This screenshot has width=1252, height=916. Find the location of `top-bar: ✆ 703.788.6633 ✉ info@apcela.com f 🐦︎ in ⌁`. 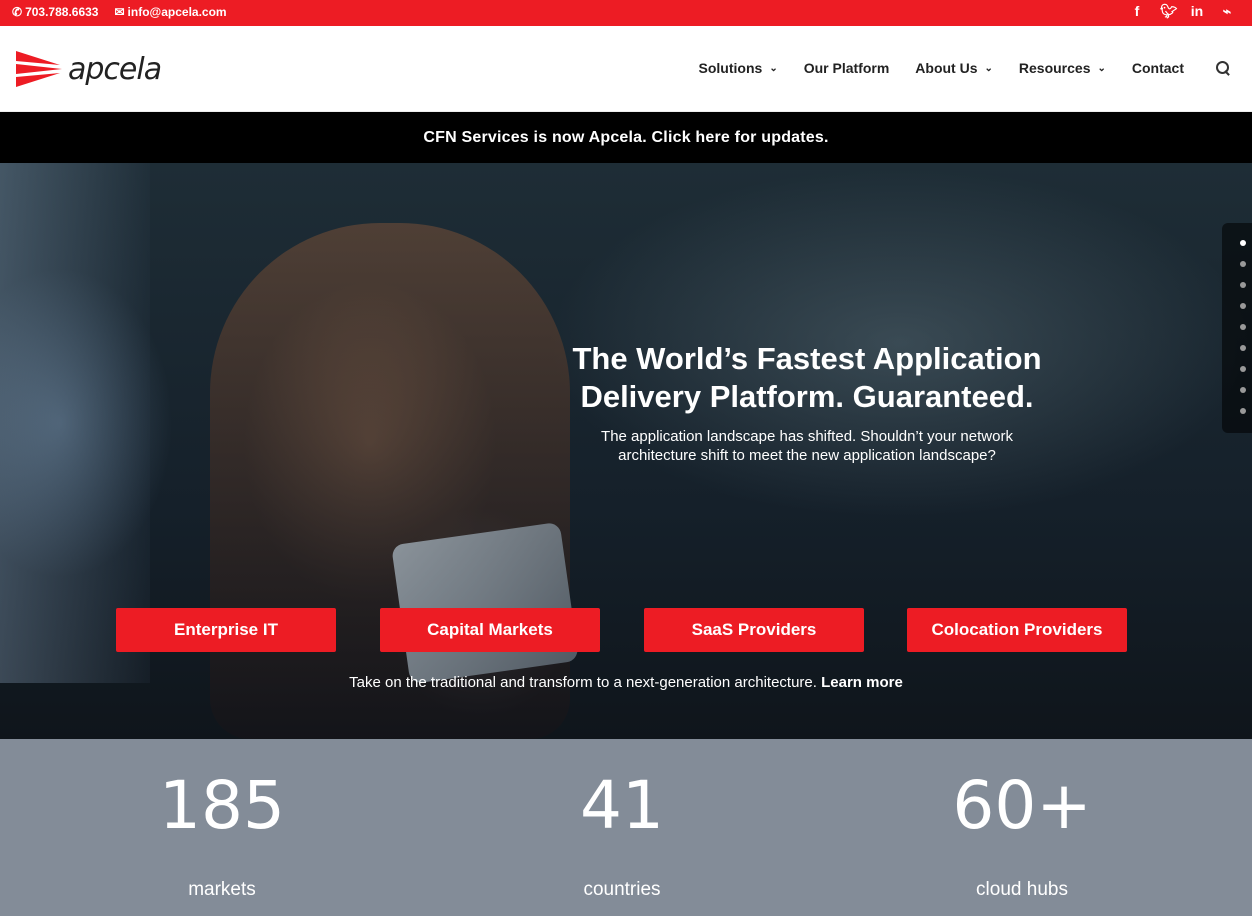

top-bar: ✆ 703.788.6633 ✉ info@apcela.com f 🐦︎ in ⌁ is located at coordinates (626, 13).